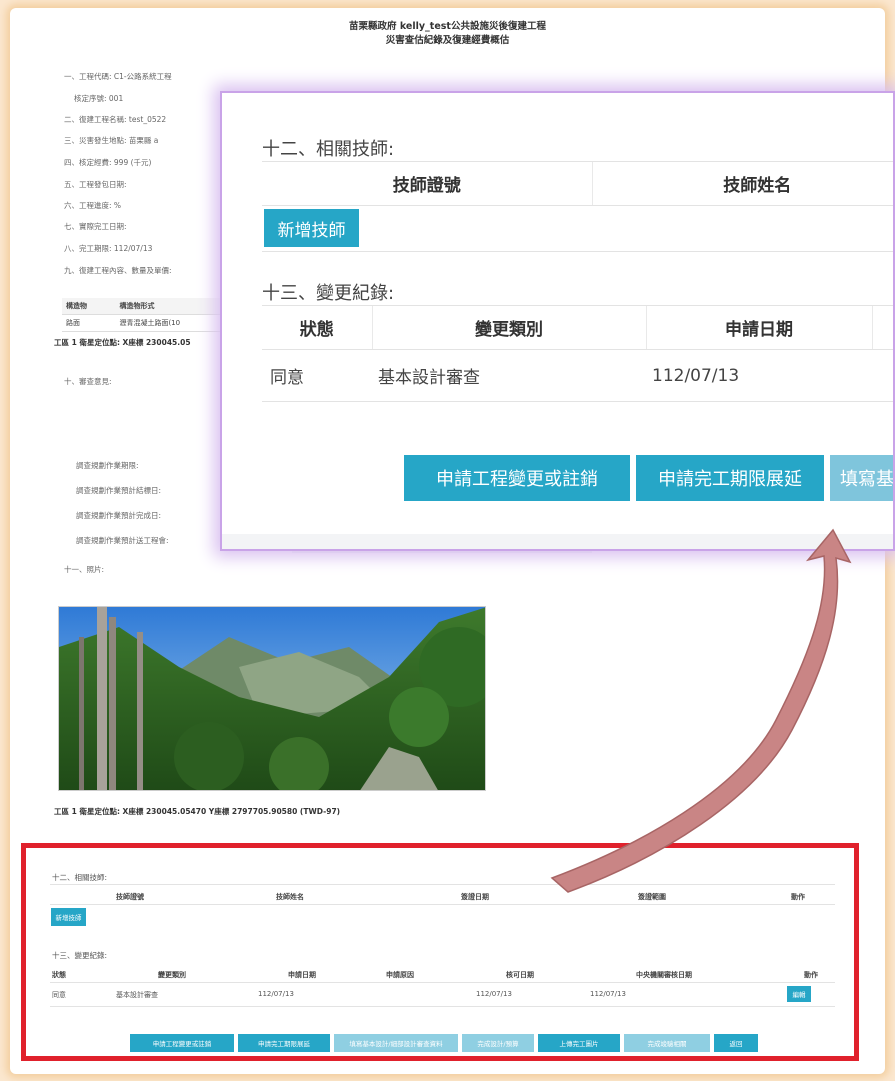 This screenshot has height=1081, width=895. Describe the element at coordinates (798, 897) in the screenshot. I see `bottom-th-action: 動作` at that location.